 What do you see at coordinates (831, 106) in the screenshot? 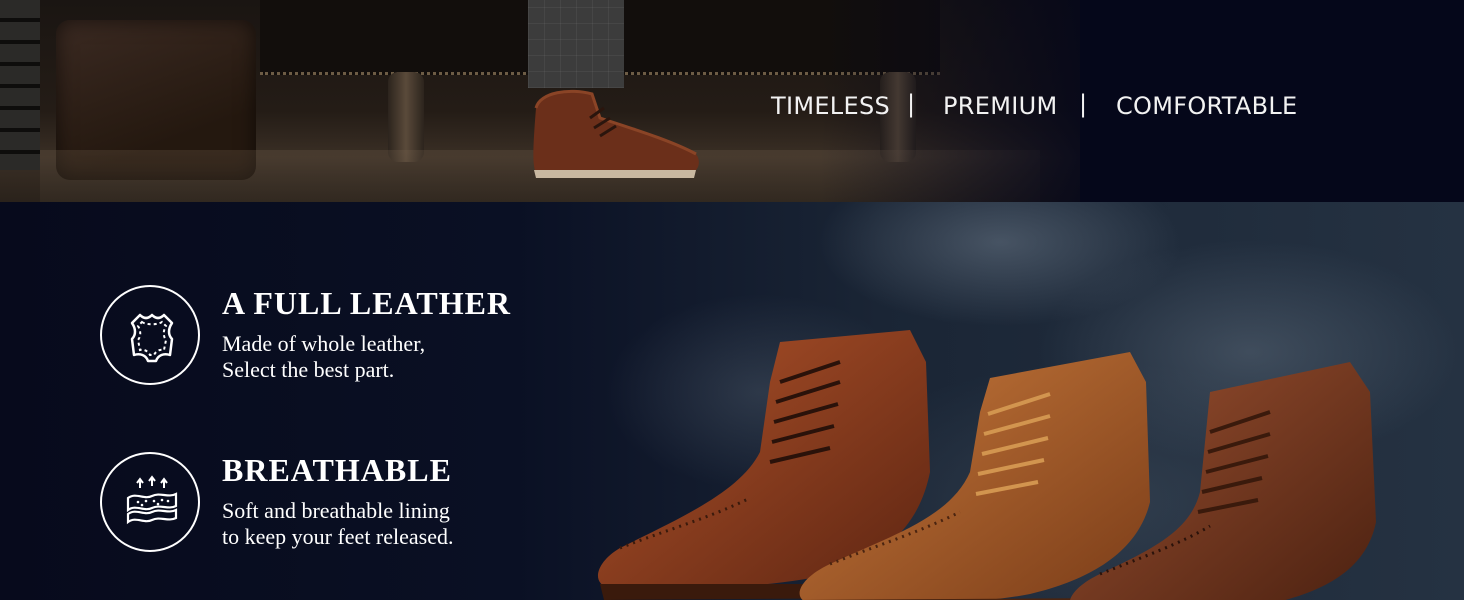
I see `tagline-timeless: TIMELESS` at bounding box center [831, 106].